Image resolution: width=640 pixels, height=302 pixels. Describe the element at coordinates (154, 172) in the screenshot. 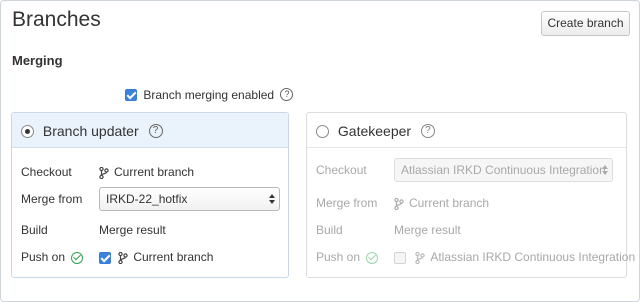

I see `checkout-value-text: Current branch` at that location.